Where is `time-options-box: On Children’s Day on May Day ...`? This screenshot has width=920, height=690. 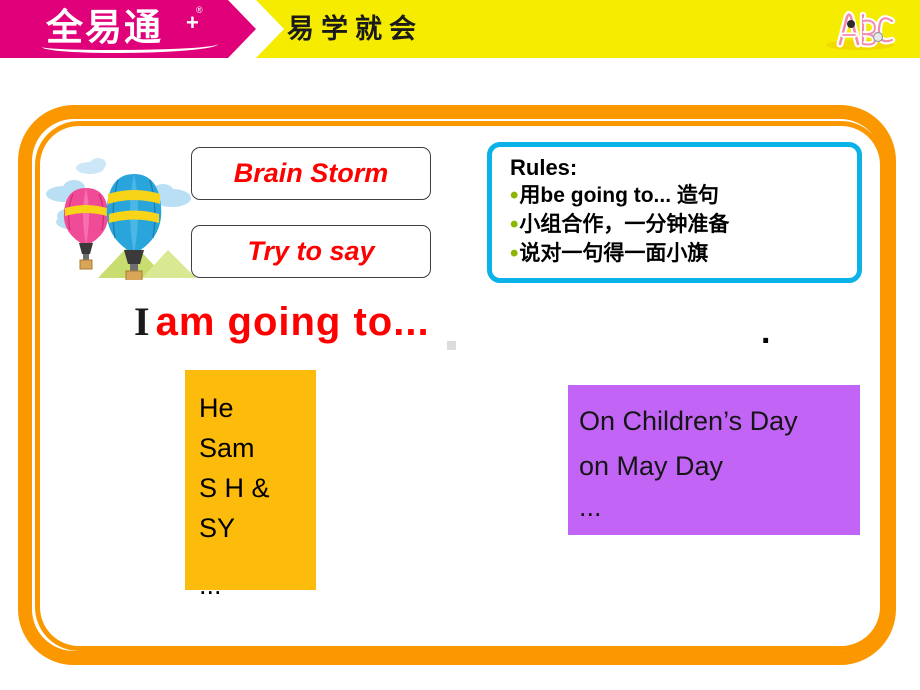 time-options-box: On Children’s Day on May Day ... is located at coordinates (714, 460).